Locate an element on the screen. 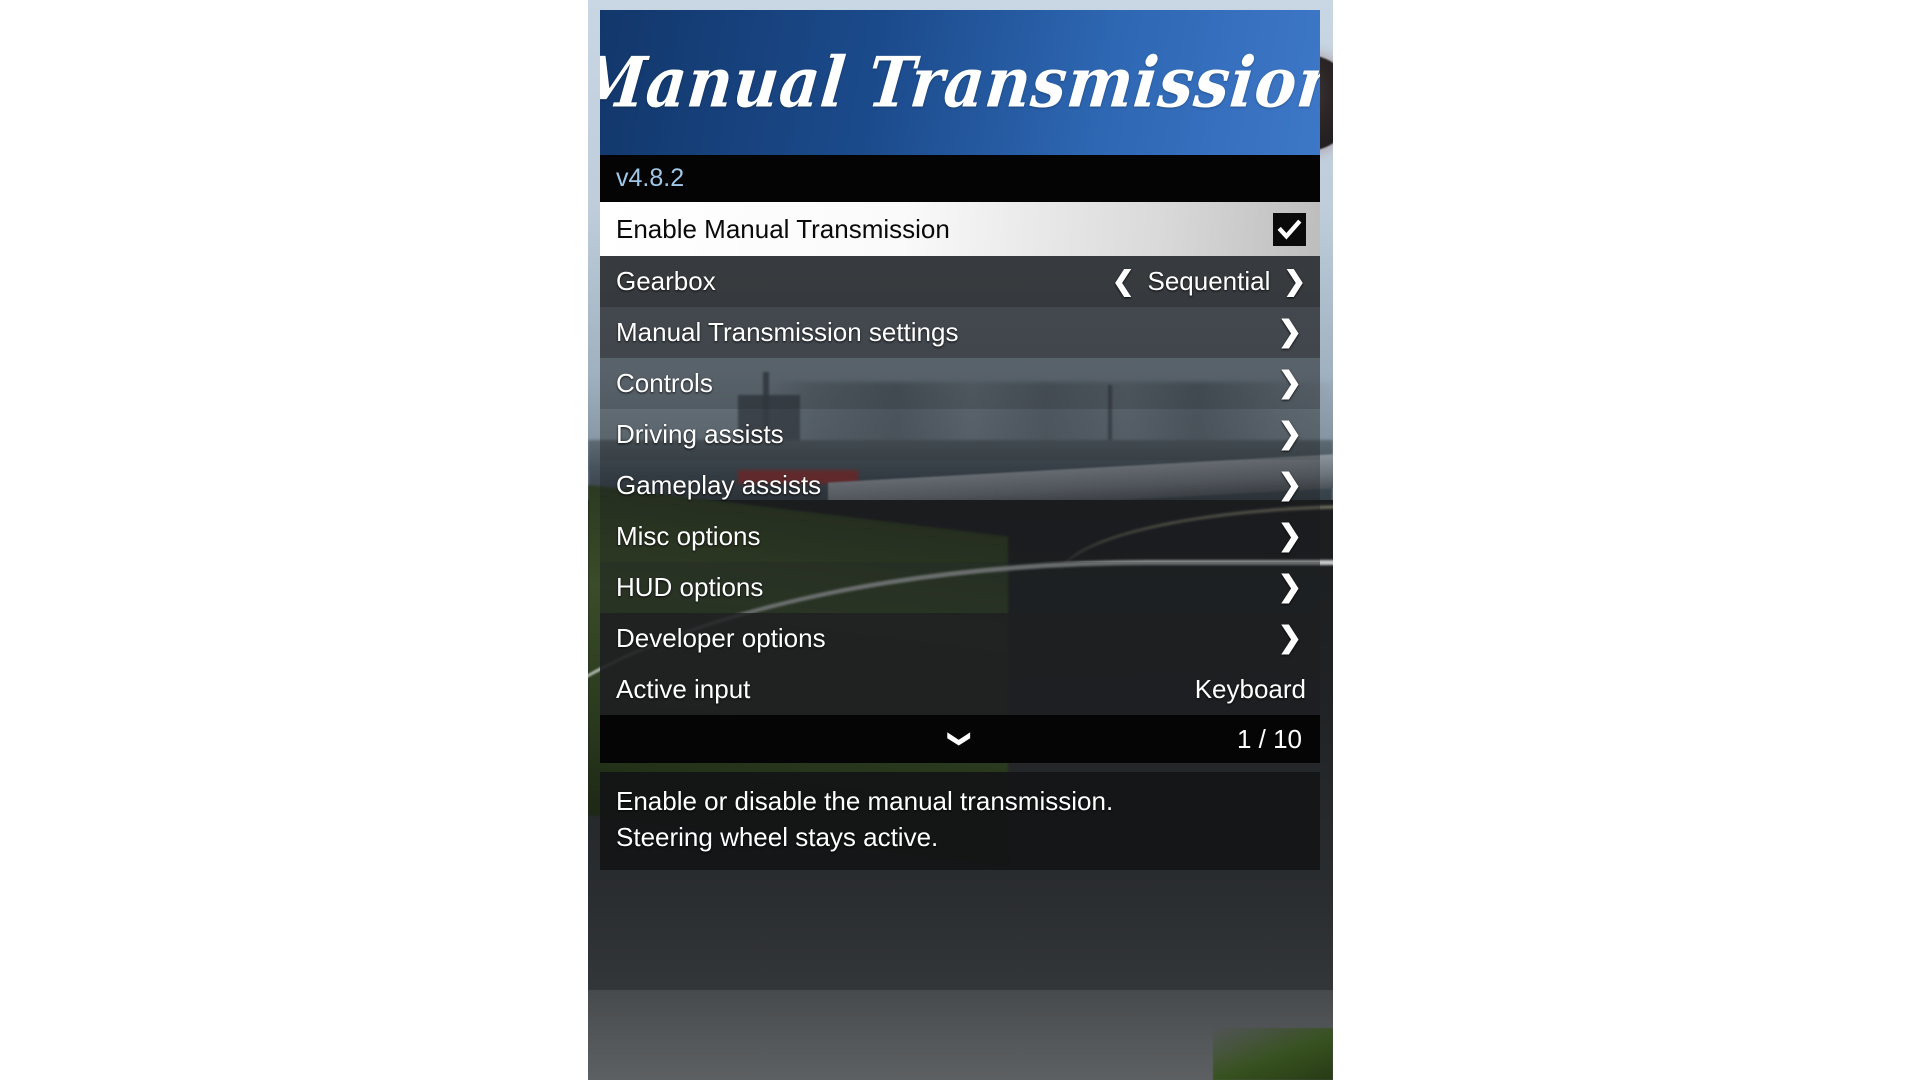 This screenshot has height=1080, width=1920. menu-header-banner: Manual Transmission is located at coordinates (960, 82).